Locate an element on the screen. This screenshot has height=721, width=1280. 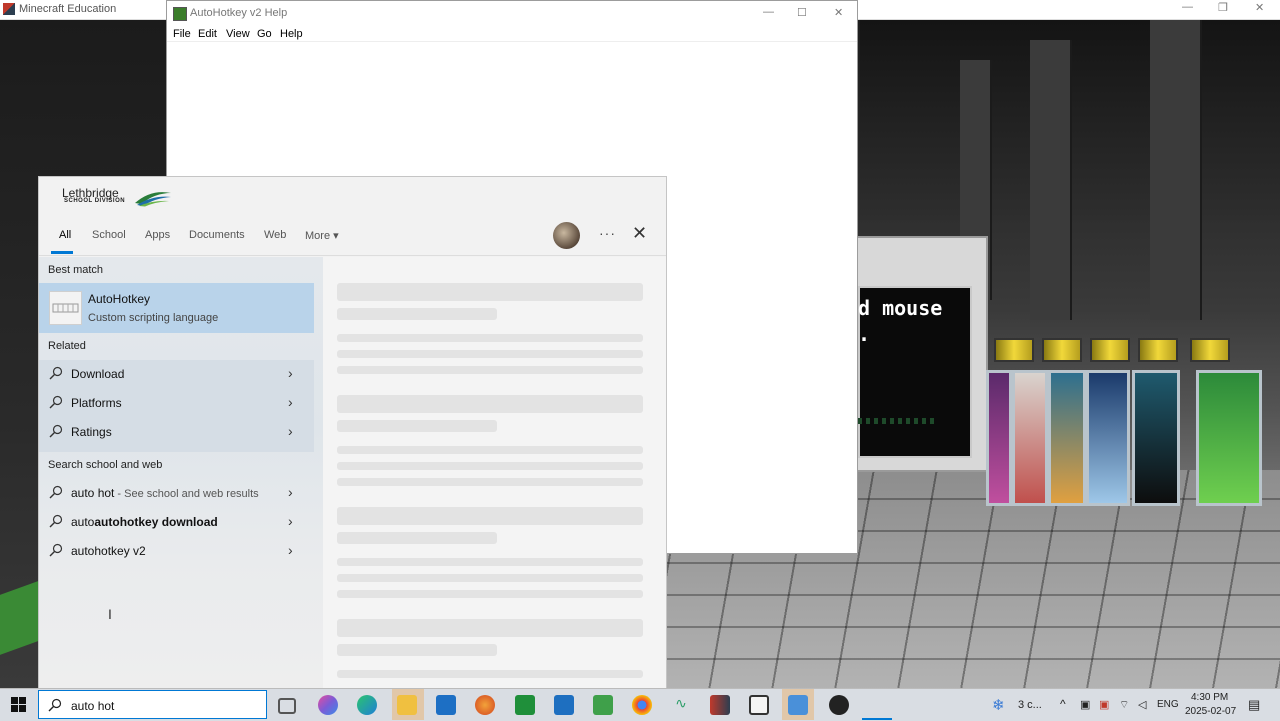
chevron-up-icon: ^ is located at coordinates (1063, 704).